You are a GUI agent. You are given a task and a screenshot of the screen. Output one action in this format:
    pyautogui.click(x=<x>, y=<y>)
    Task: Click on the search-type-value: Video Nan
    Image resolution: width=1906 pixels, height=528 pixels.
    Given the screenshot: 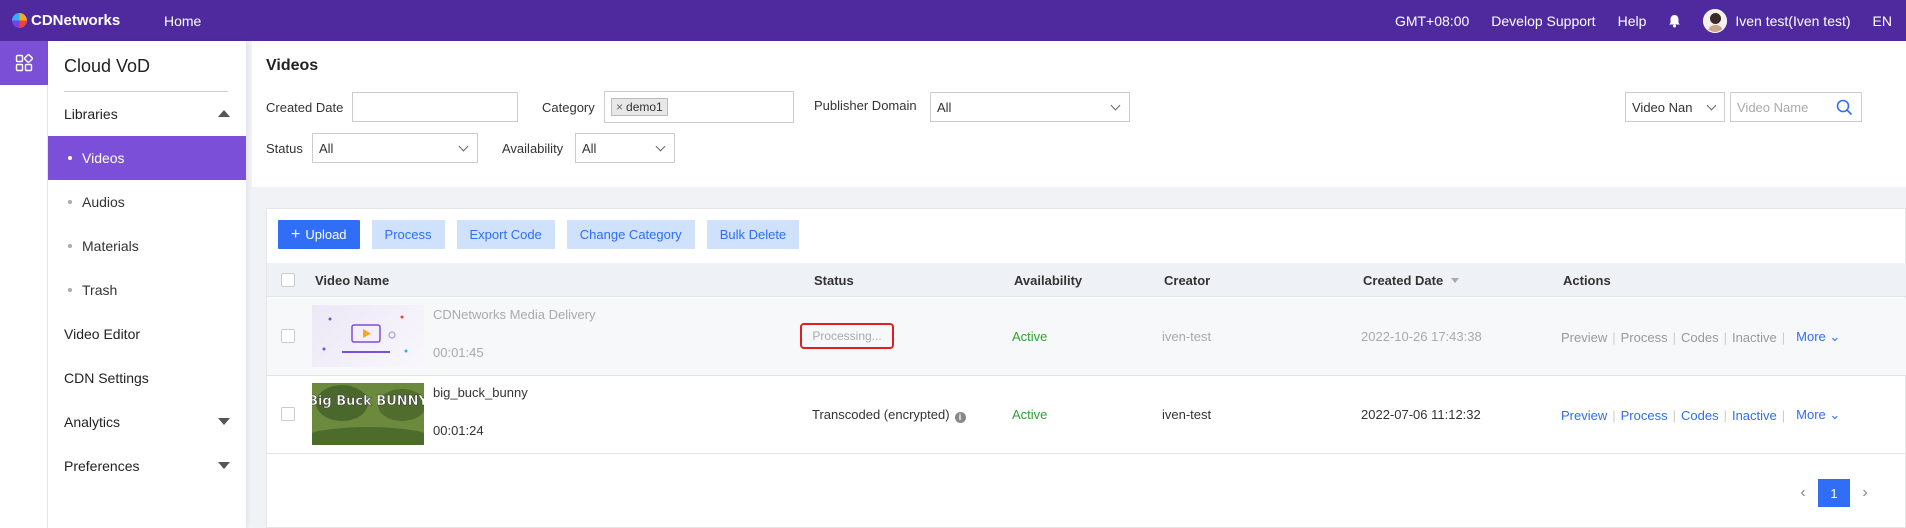 What is the action you would take?
    pyautogui.click(x=1662, y=107)
    